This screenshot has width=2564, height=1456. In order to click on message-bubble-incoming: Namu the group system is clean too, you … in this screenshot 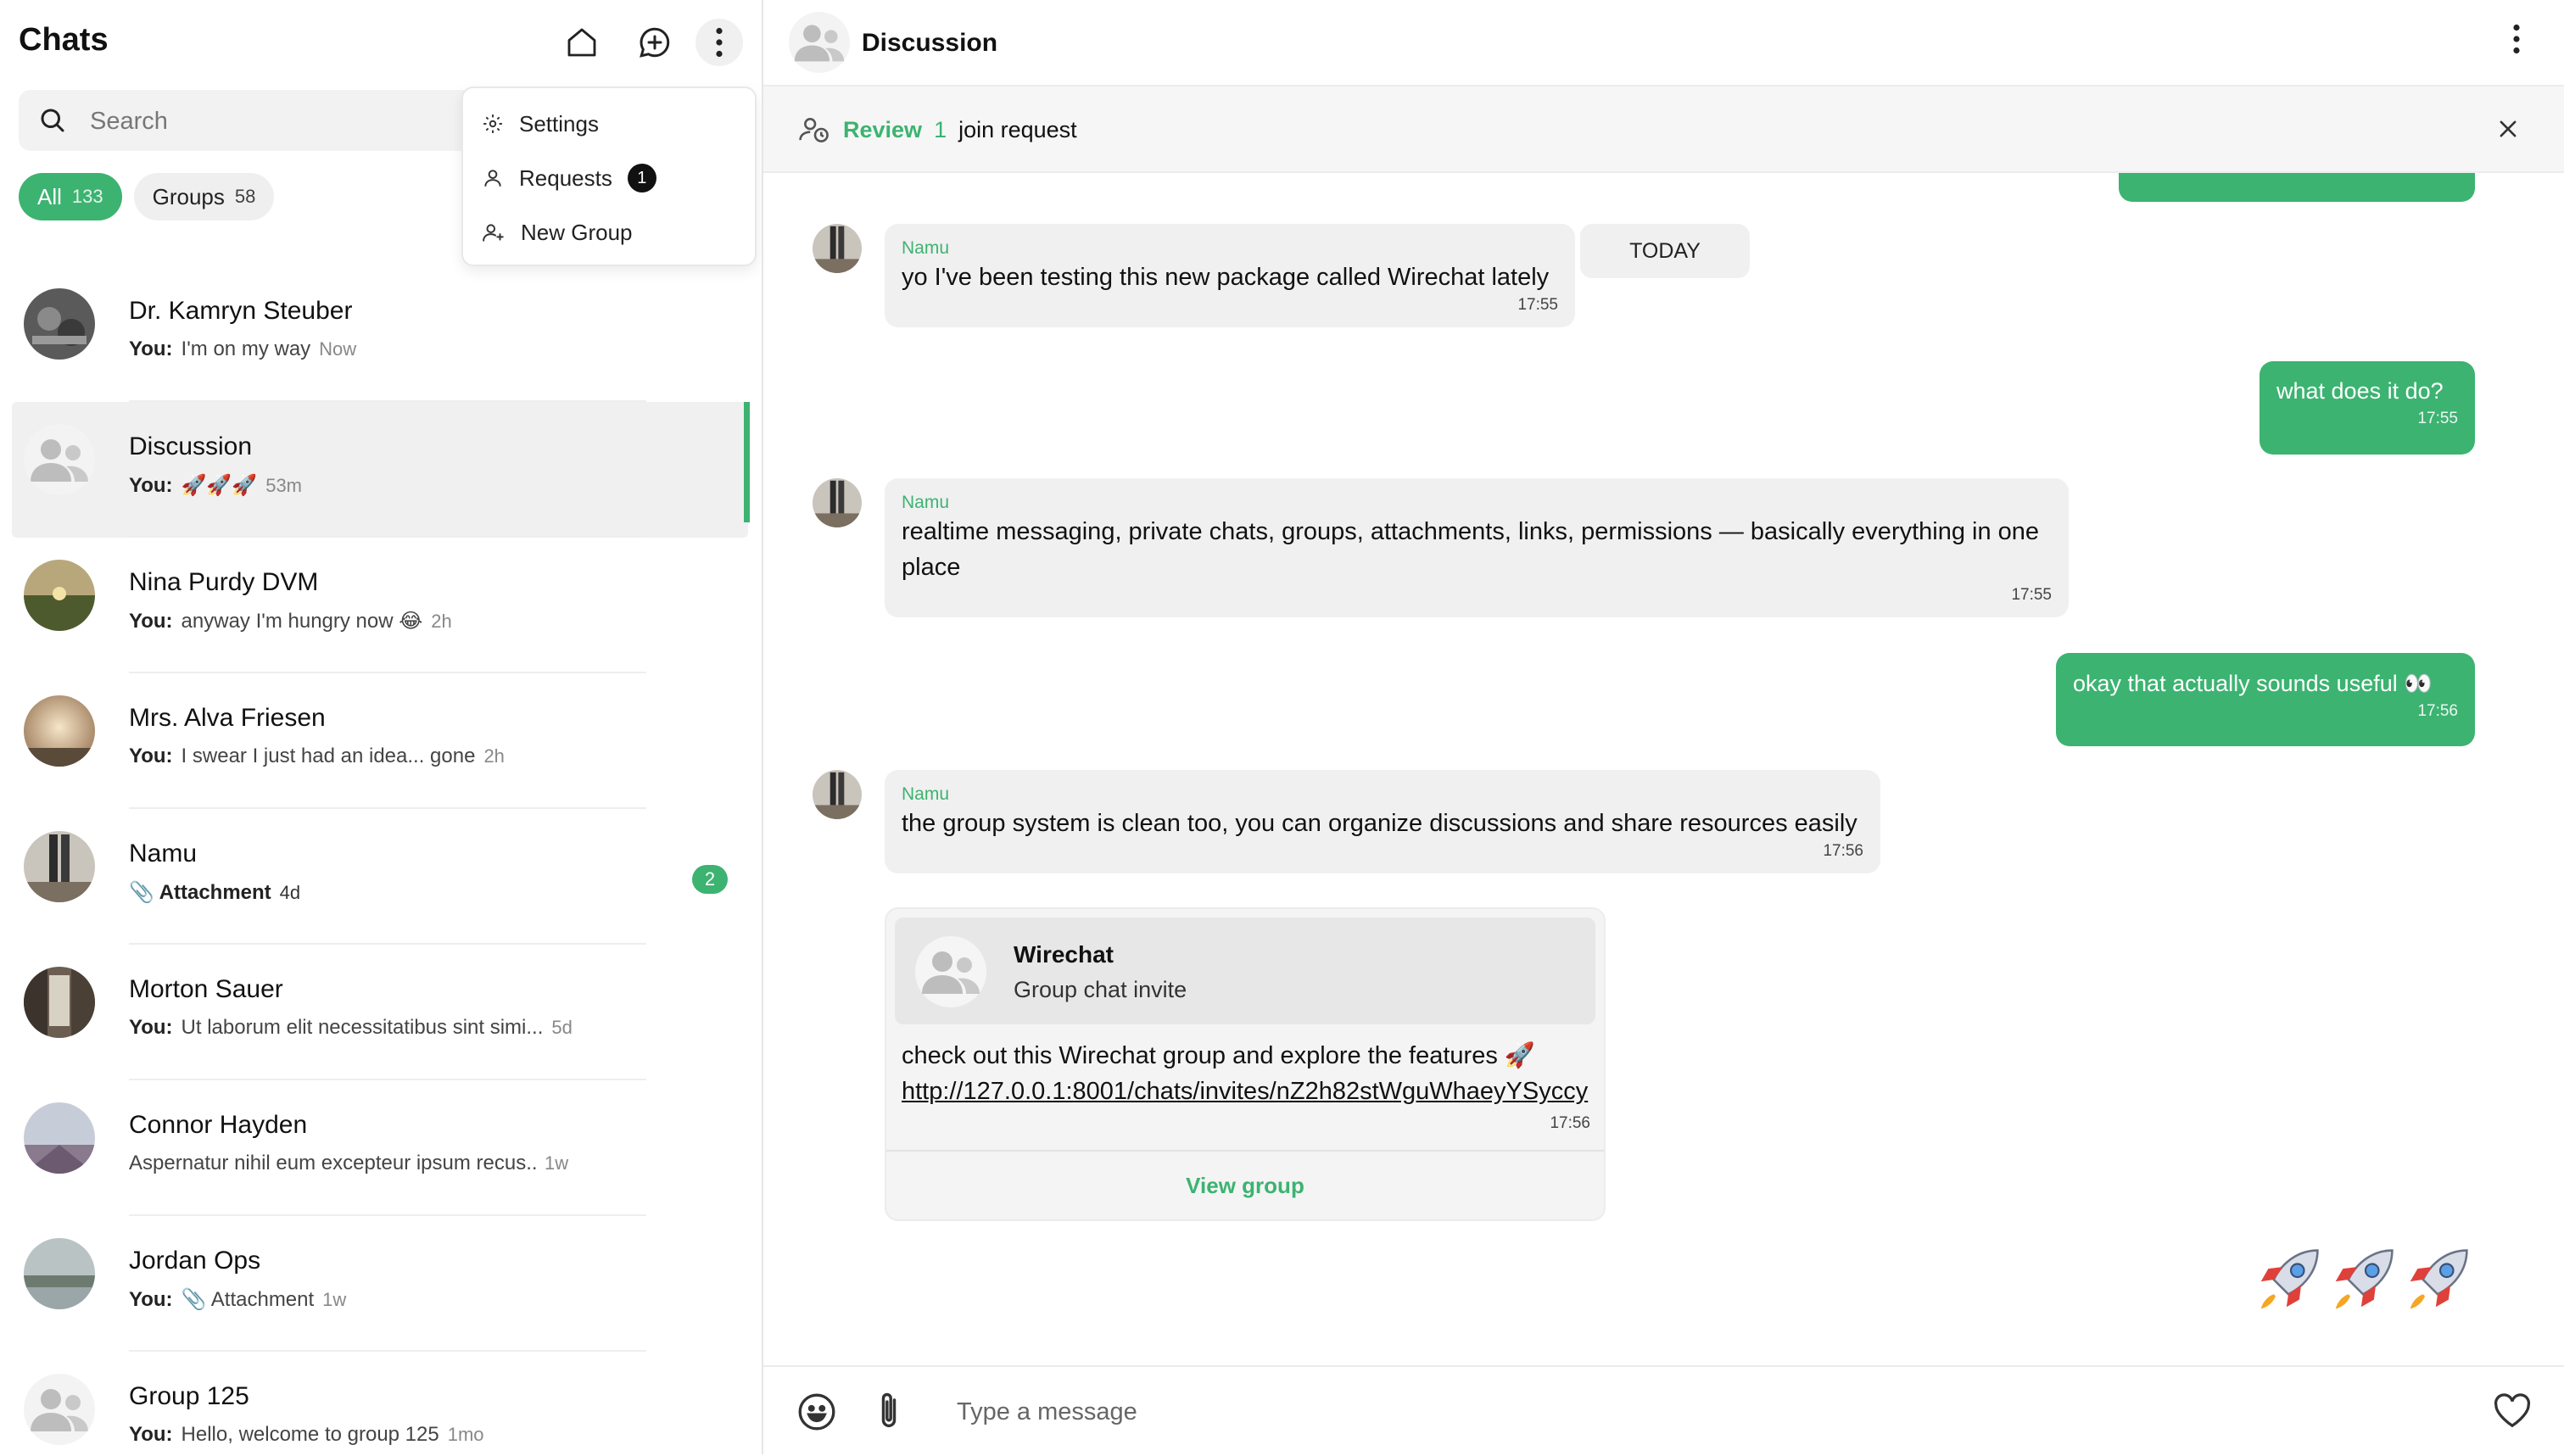, I will do `click(1382, 821)`.